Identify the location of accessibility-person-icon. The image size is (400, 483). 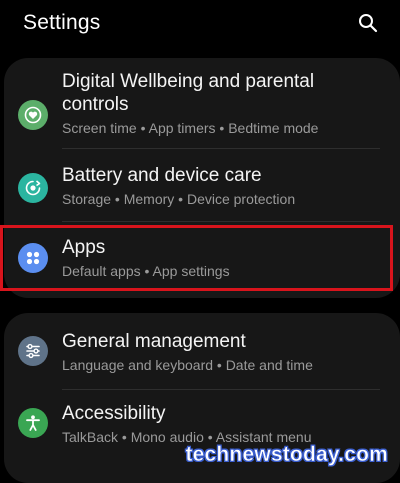
(33, 423).